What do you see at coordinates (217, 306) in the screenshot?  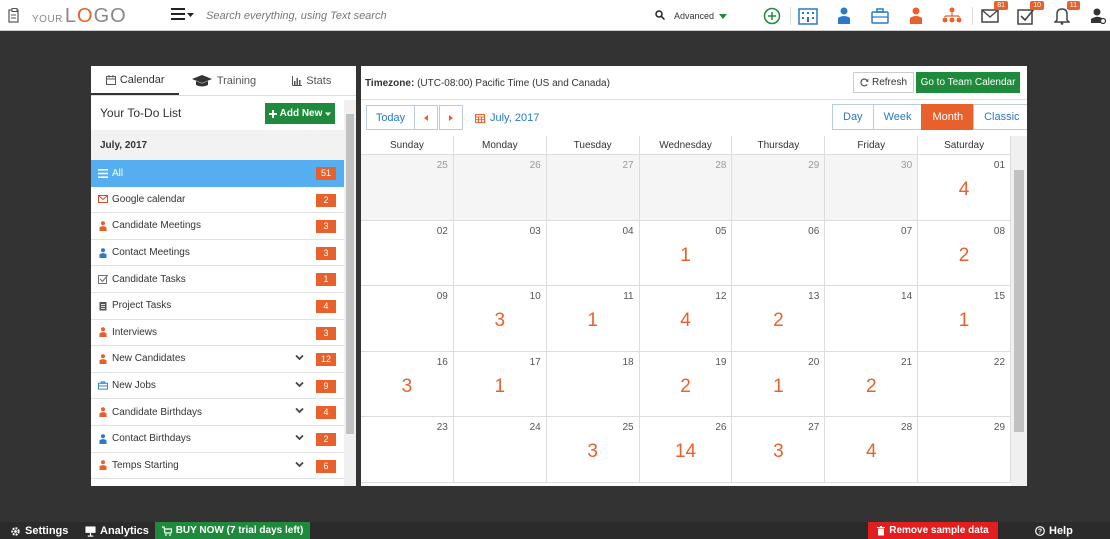 I see `sidebar-item: Project Tasks 4` at bounding box center [217, 306].